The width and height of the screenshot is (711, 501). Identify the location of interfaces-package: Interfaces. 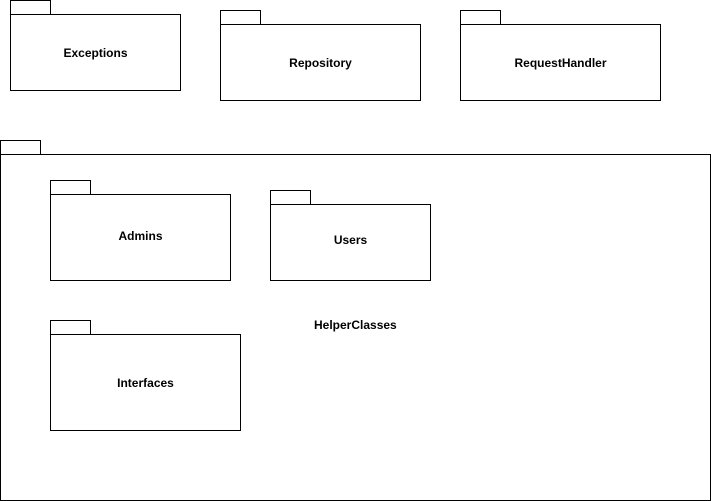
(145, 382).